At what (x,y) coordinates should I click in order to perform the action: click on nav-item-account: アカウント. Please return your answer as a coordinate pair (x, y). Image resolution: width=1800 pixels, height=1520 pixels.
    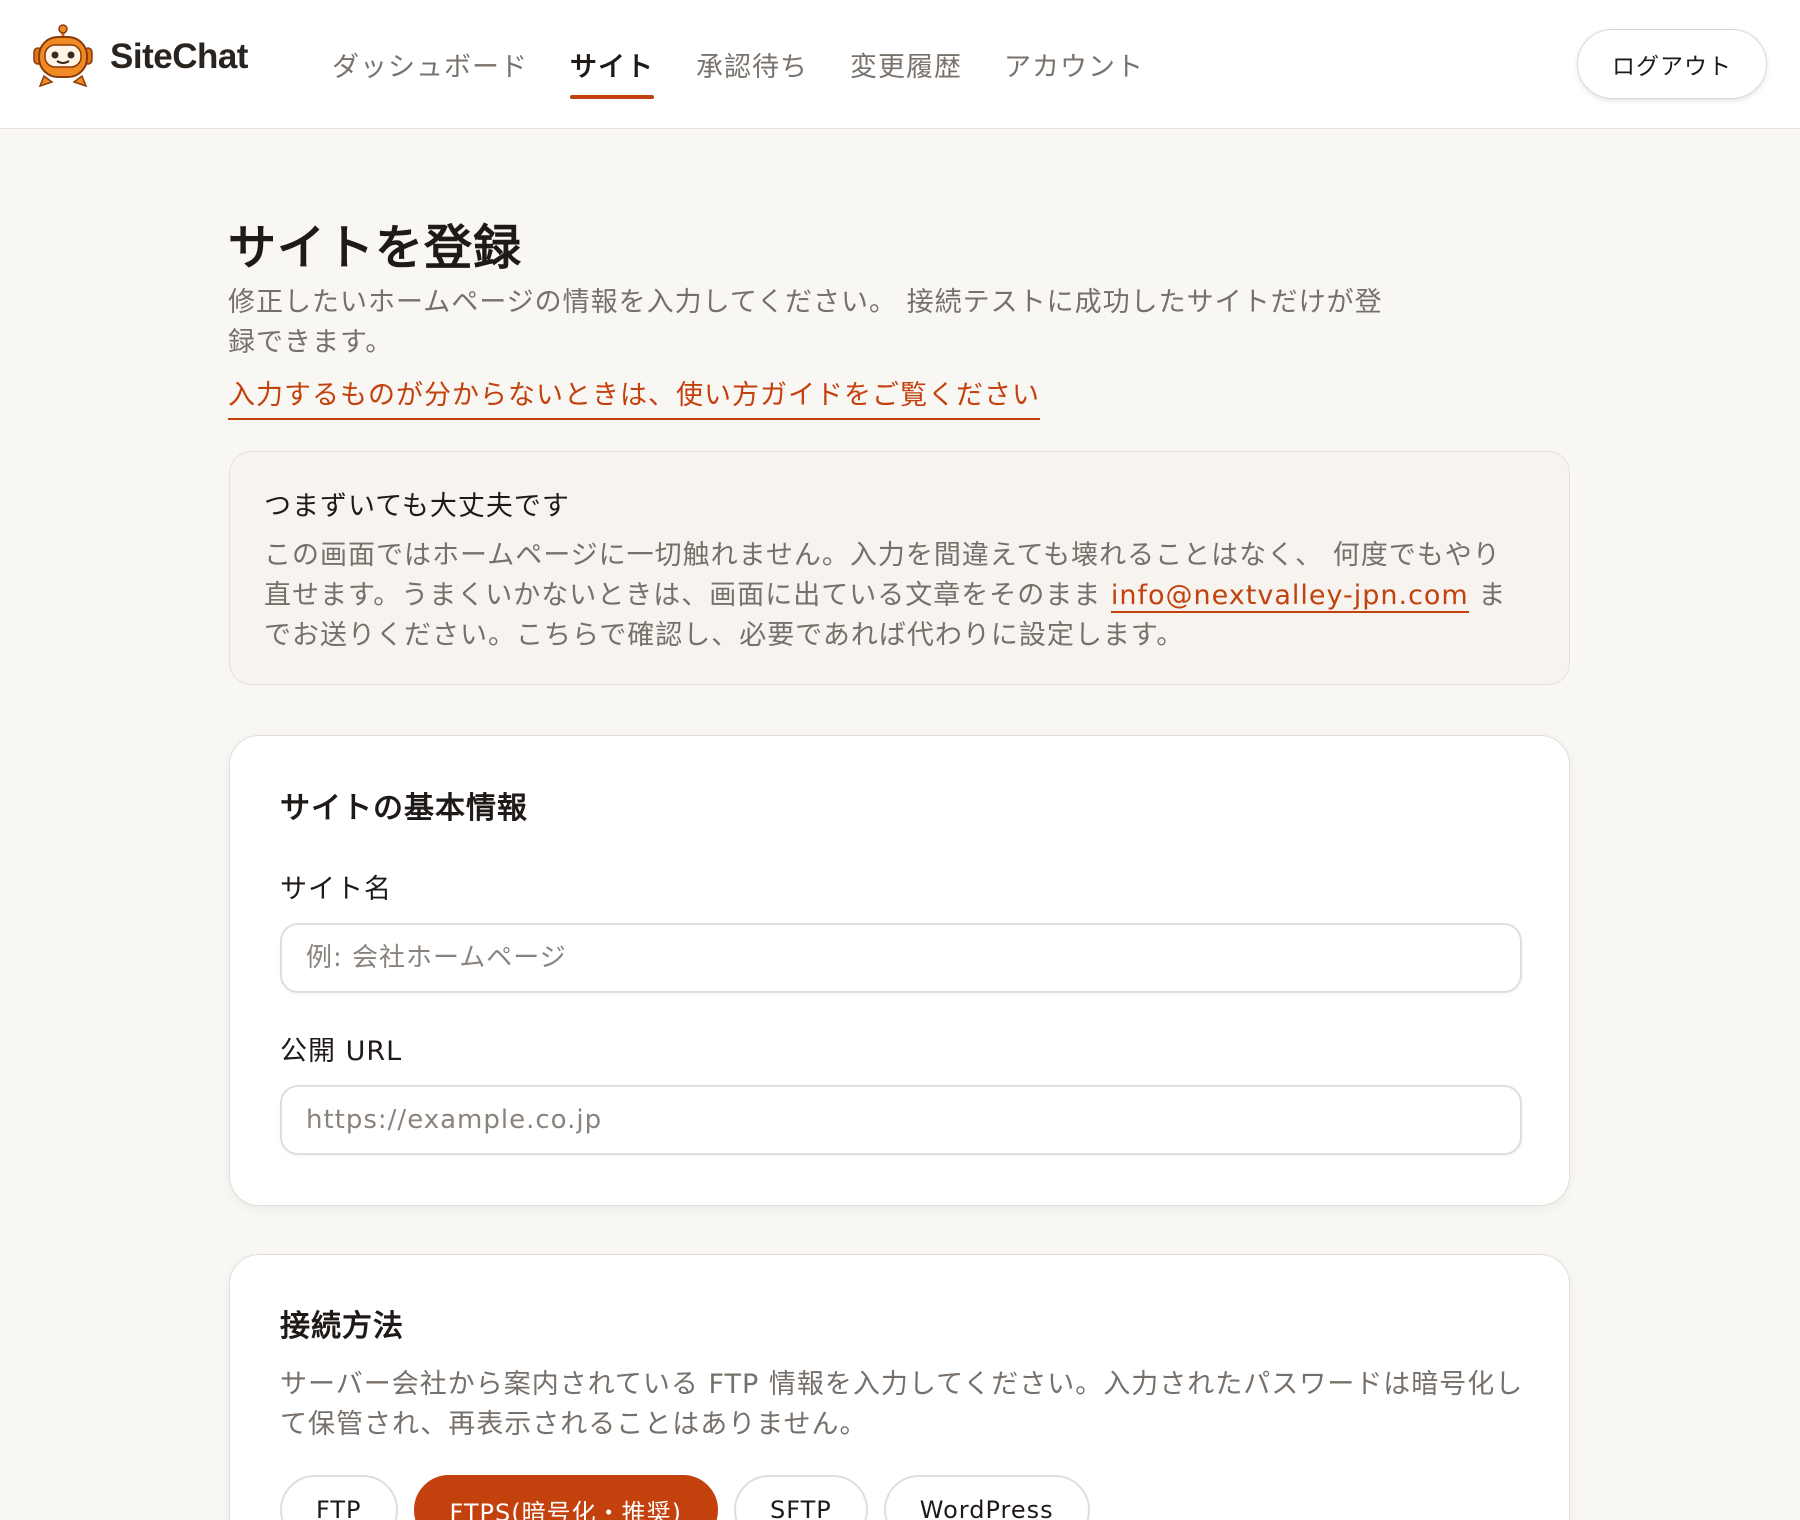
    Looking at the image, I should click on (1074, 64).